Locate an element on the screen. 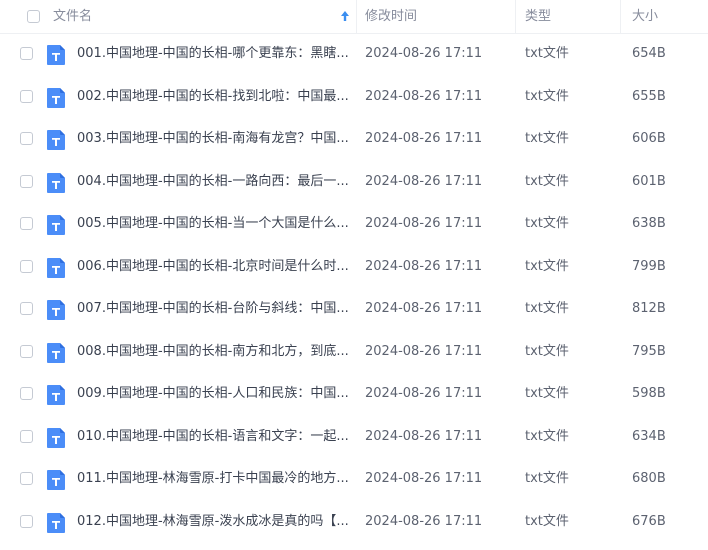 The height and width of the screenshot is (550, 708). file-size: 606B is located at coordinates (649, 138).